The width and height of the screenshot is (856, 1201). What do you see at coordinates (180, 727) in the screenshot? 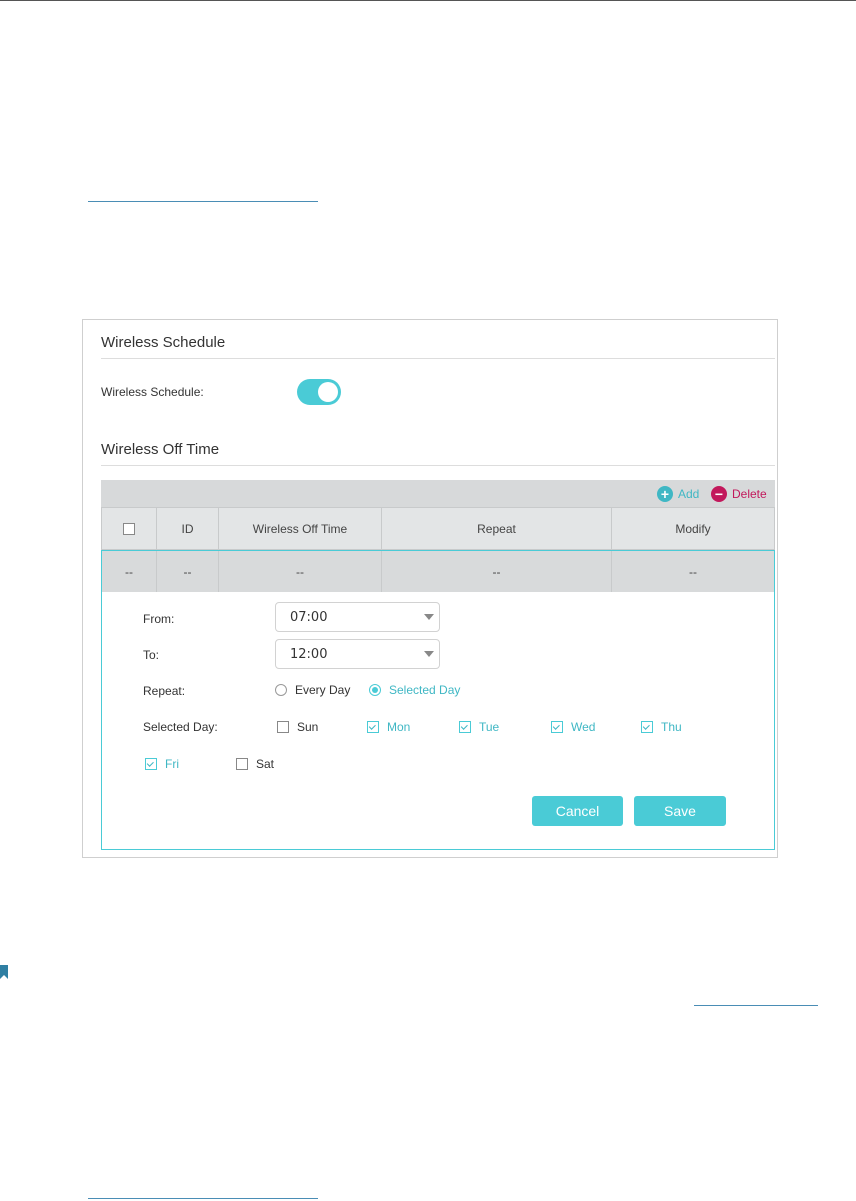
I see `selected-day-label: Selected Day:` at bounding box center [180, 727].